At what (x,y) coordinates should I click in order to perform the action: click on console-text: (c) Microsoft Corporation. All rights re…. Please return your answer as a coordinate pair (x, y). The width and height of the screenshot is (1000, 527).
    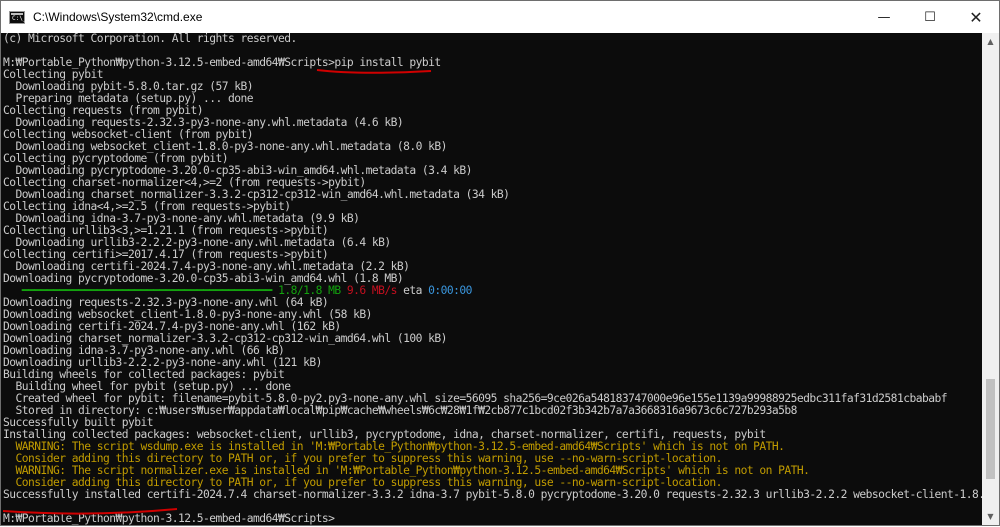
    Looking at the image, I should click on (150, 39).